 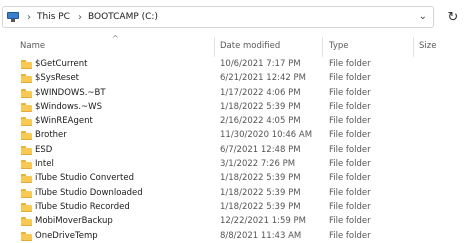 What do you see at coordinates (250, 46) in the screenshot?
I see `column-header-date-modified: Date modified` at bounding box center [250, 46].